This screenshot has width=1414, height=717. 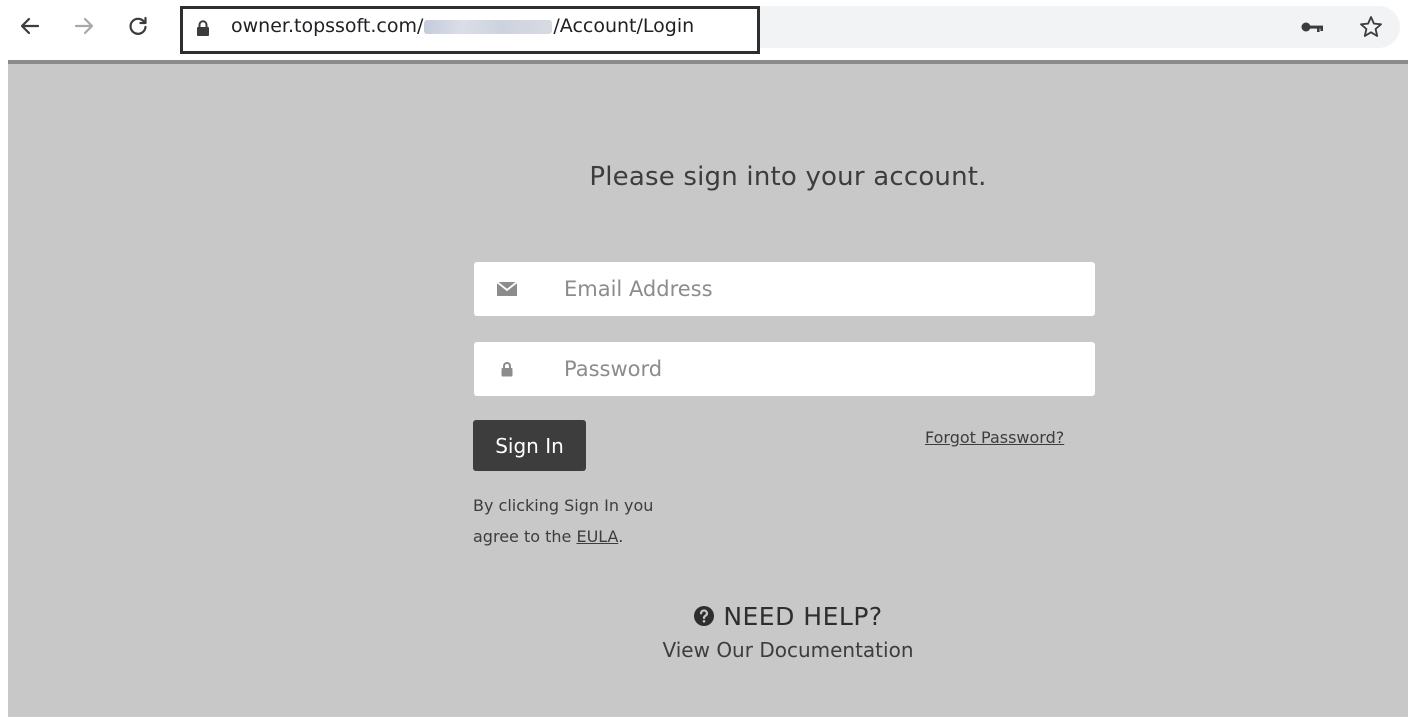 I want to click on forward-button, so click(x=84, y=26).